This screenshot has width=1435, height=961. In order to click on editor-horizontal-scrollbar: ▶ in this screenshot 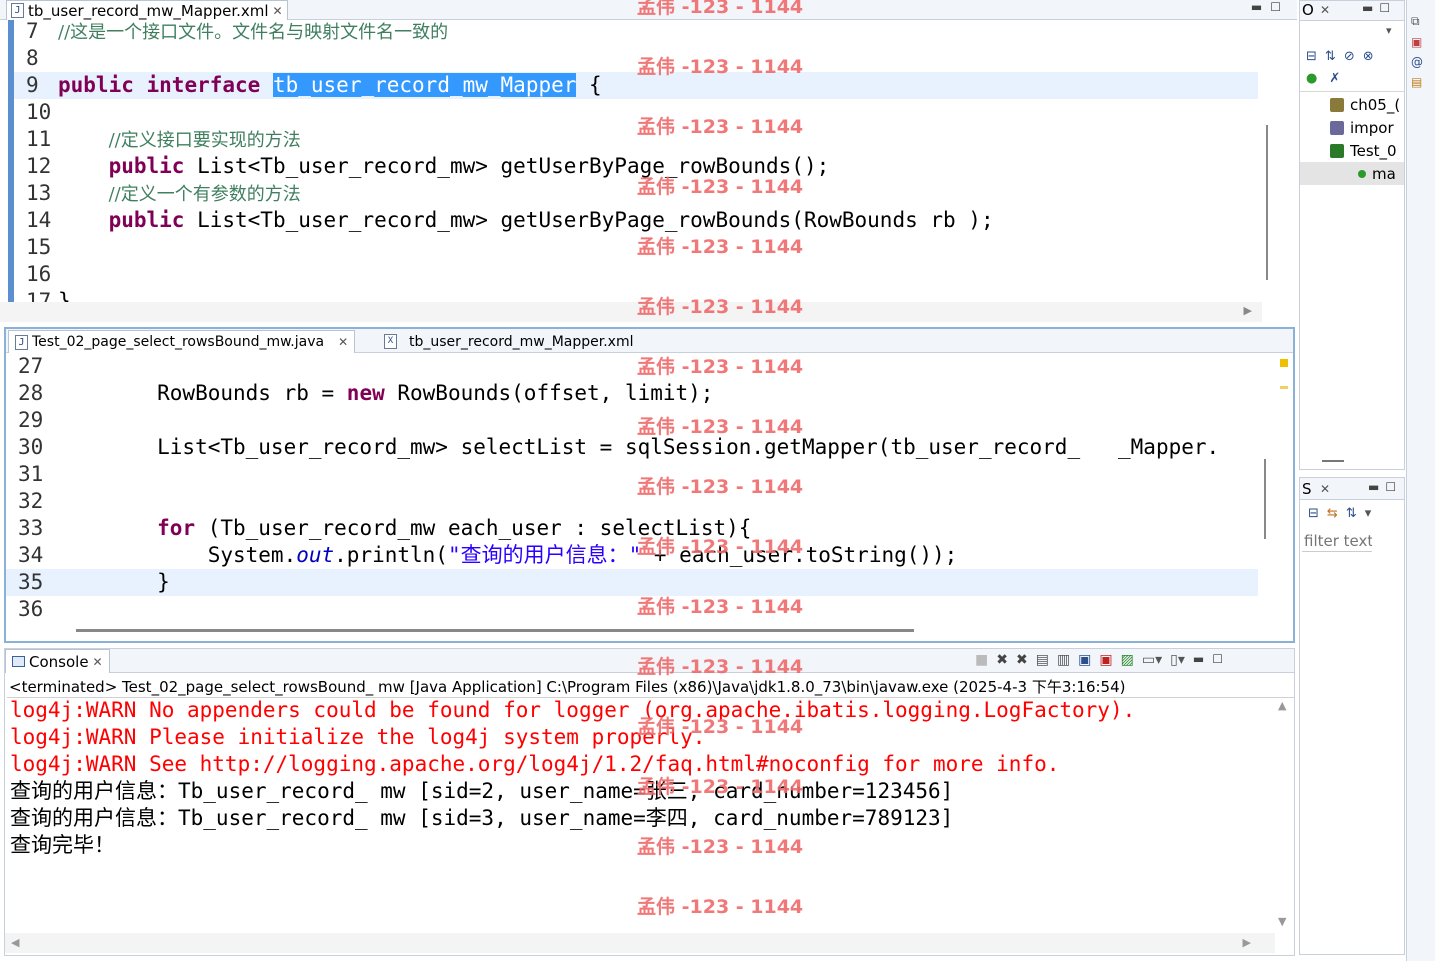, I will do `click(631, 312)`.